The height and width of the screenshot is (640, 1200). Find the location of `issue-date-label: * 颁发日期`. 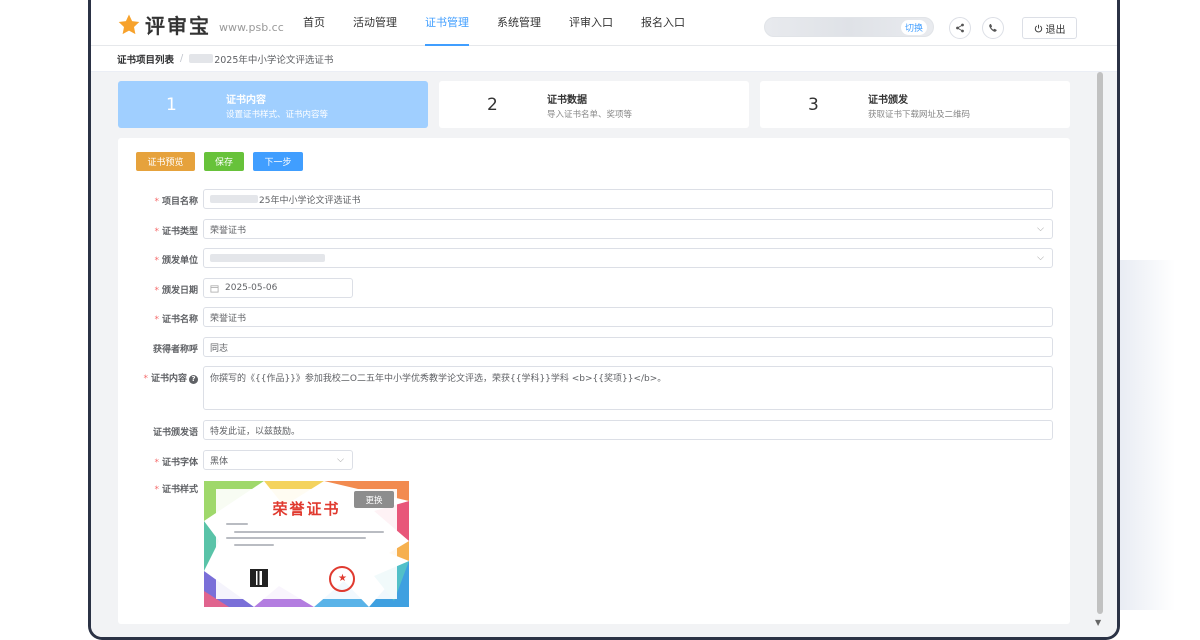

issue-date-label: * 颁发日期 is located at coordinates (176, 291).